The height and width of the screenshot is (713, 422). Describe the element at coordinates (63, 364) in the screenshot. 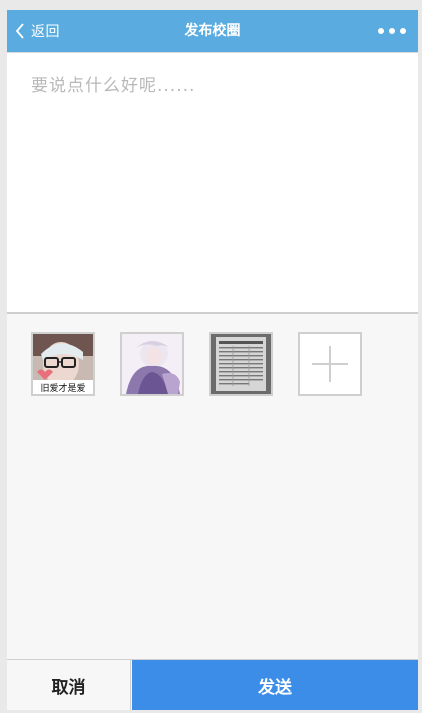

I see `photo-thumbnail-1: 旧爱才是爱` at that location.